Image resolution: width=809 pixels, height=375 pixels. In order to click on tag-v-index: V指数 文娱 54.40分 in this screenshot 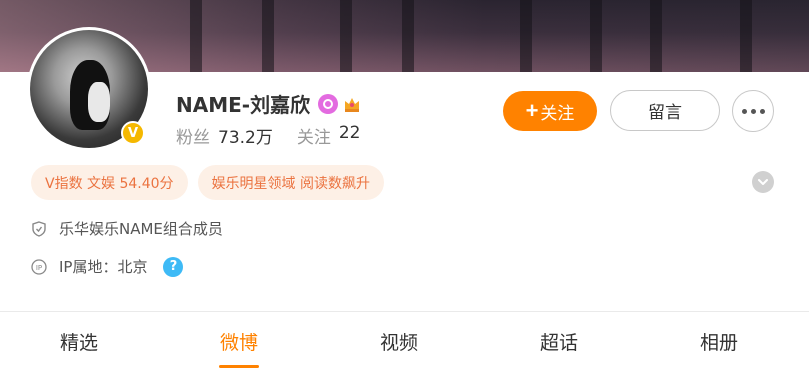, I will do `click(109, 182)`.